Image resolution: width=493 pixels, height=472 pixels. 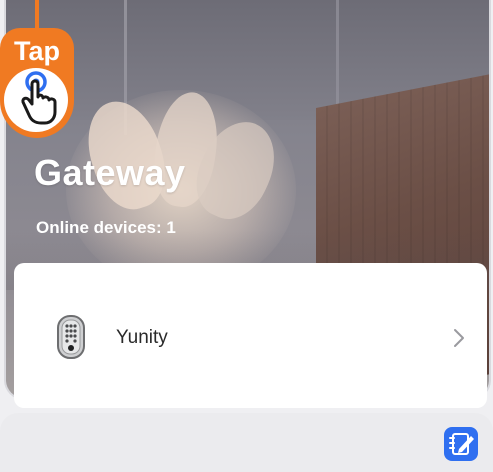 What do you see at coordinates (110, 172) in the screenshot?
I see `page-title: Gateway` at bounding box center [110, 172].